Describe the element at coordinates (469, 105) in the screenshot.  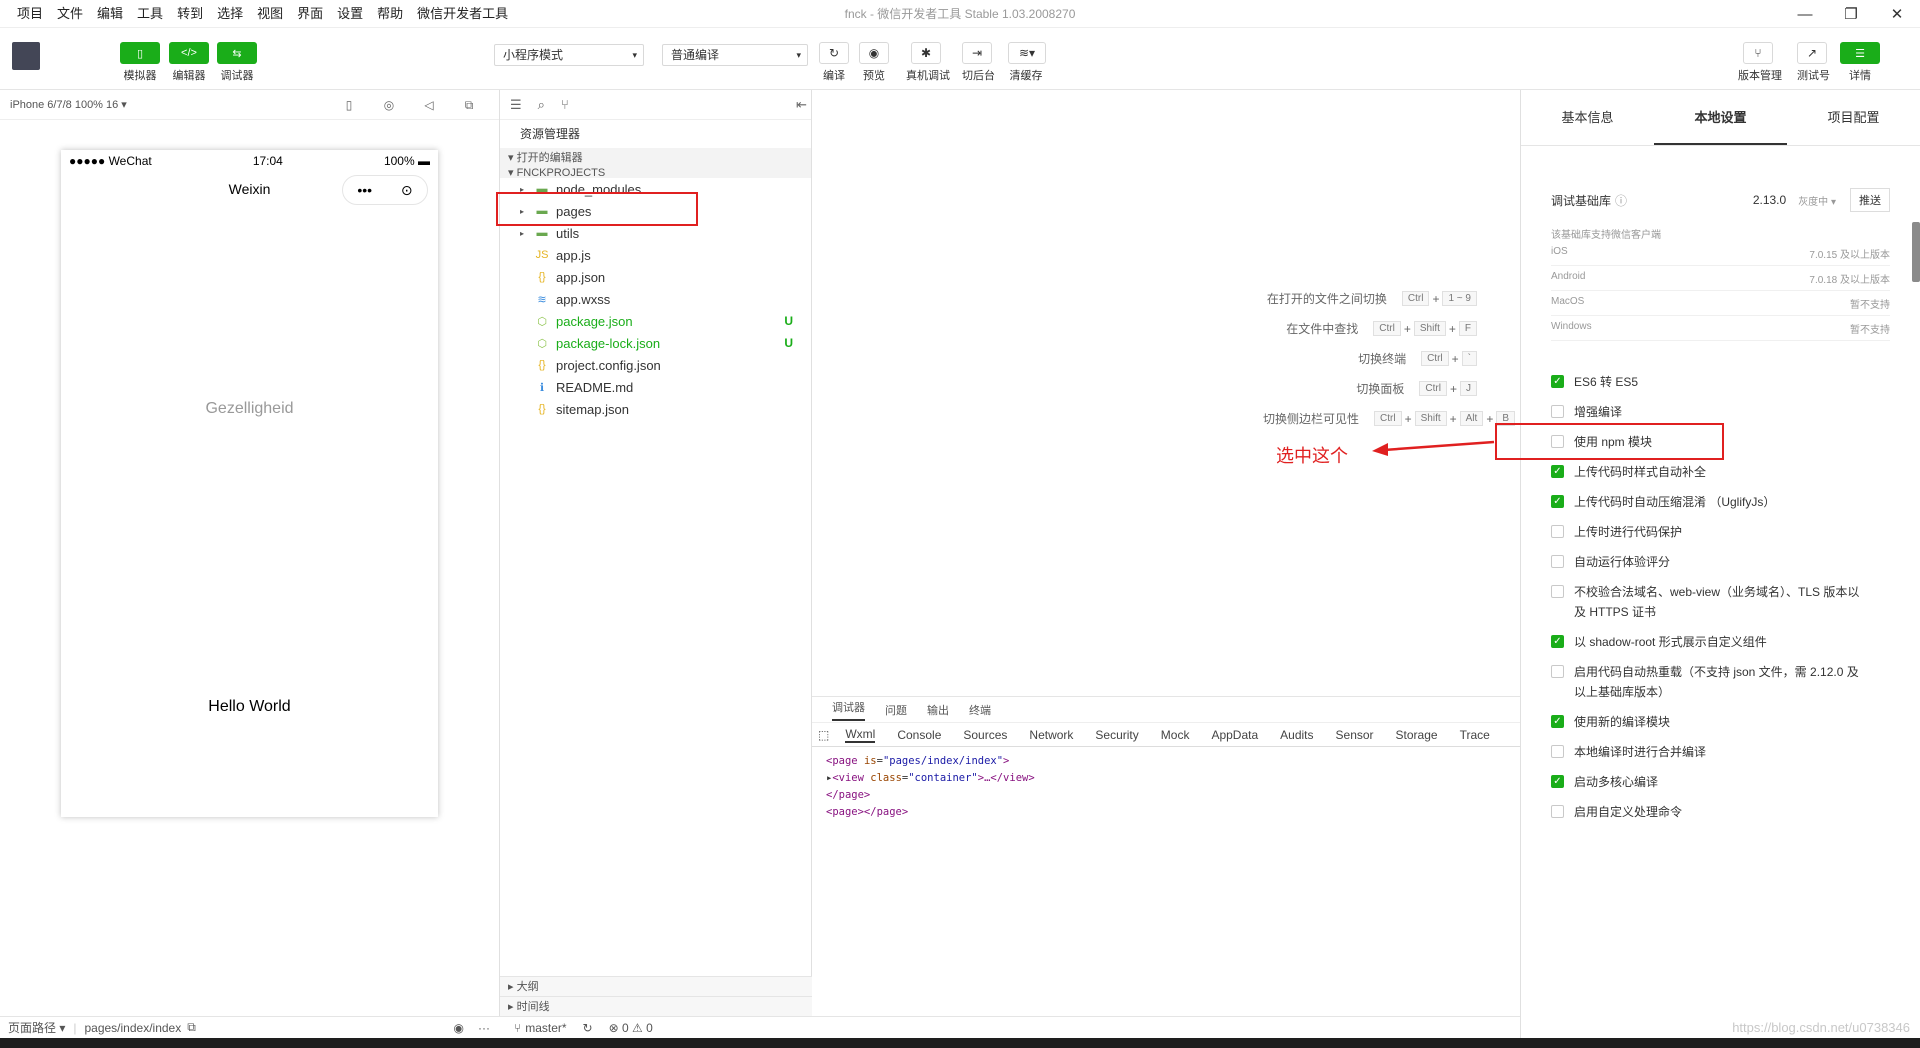
I see `popout-icon: ⧉` at that location.